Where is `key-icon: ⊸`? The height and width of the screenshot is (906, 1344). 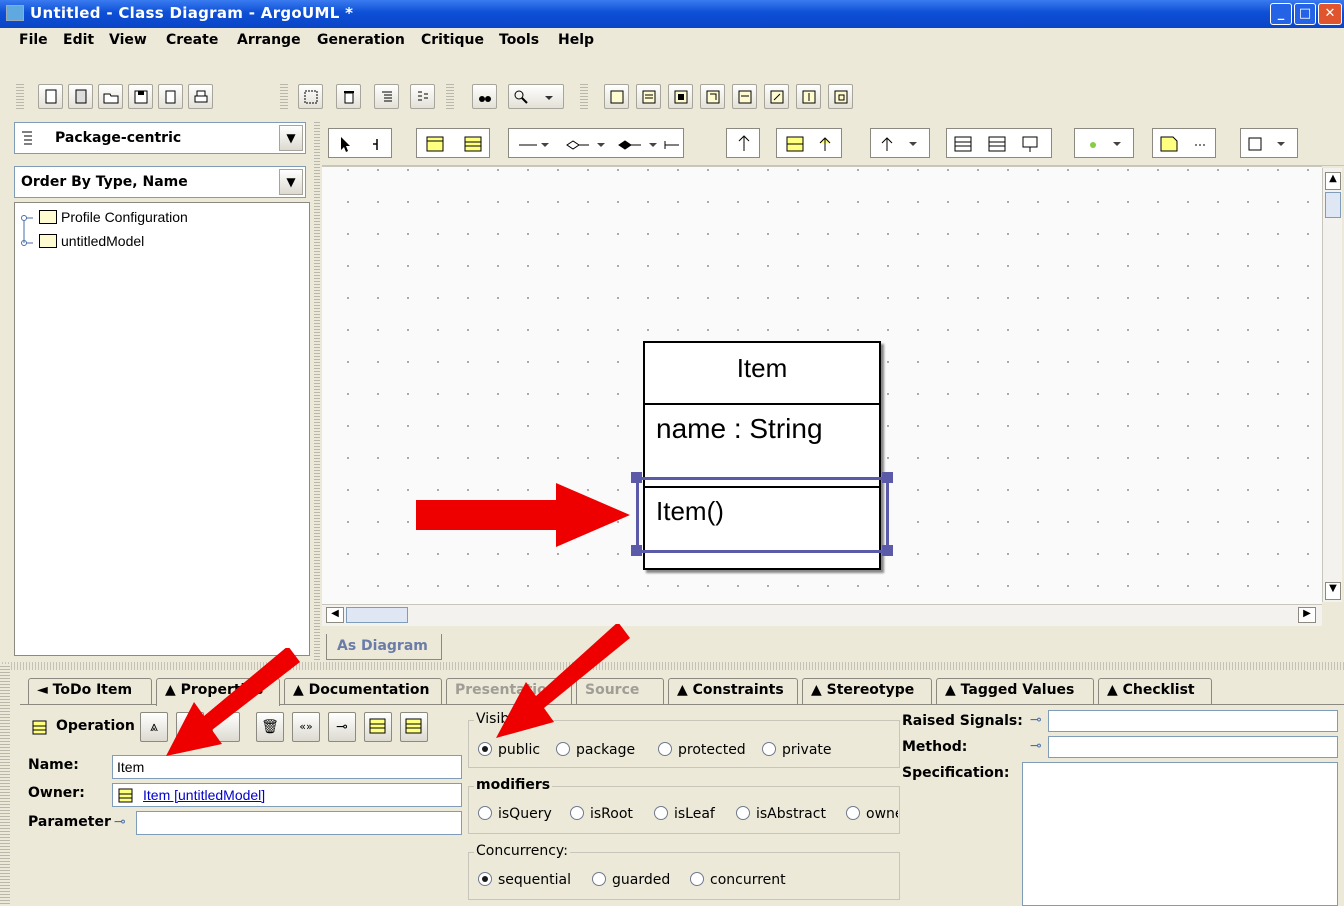 key-icon: ⊸ is located at coordinates (1036, 720).